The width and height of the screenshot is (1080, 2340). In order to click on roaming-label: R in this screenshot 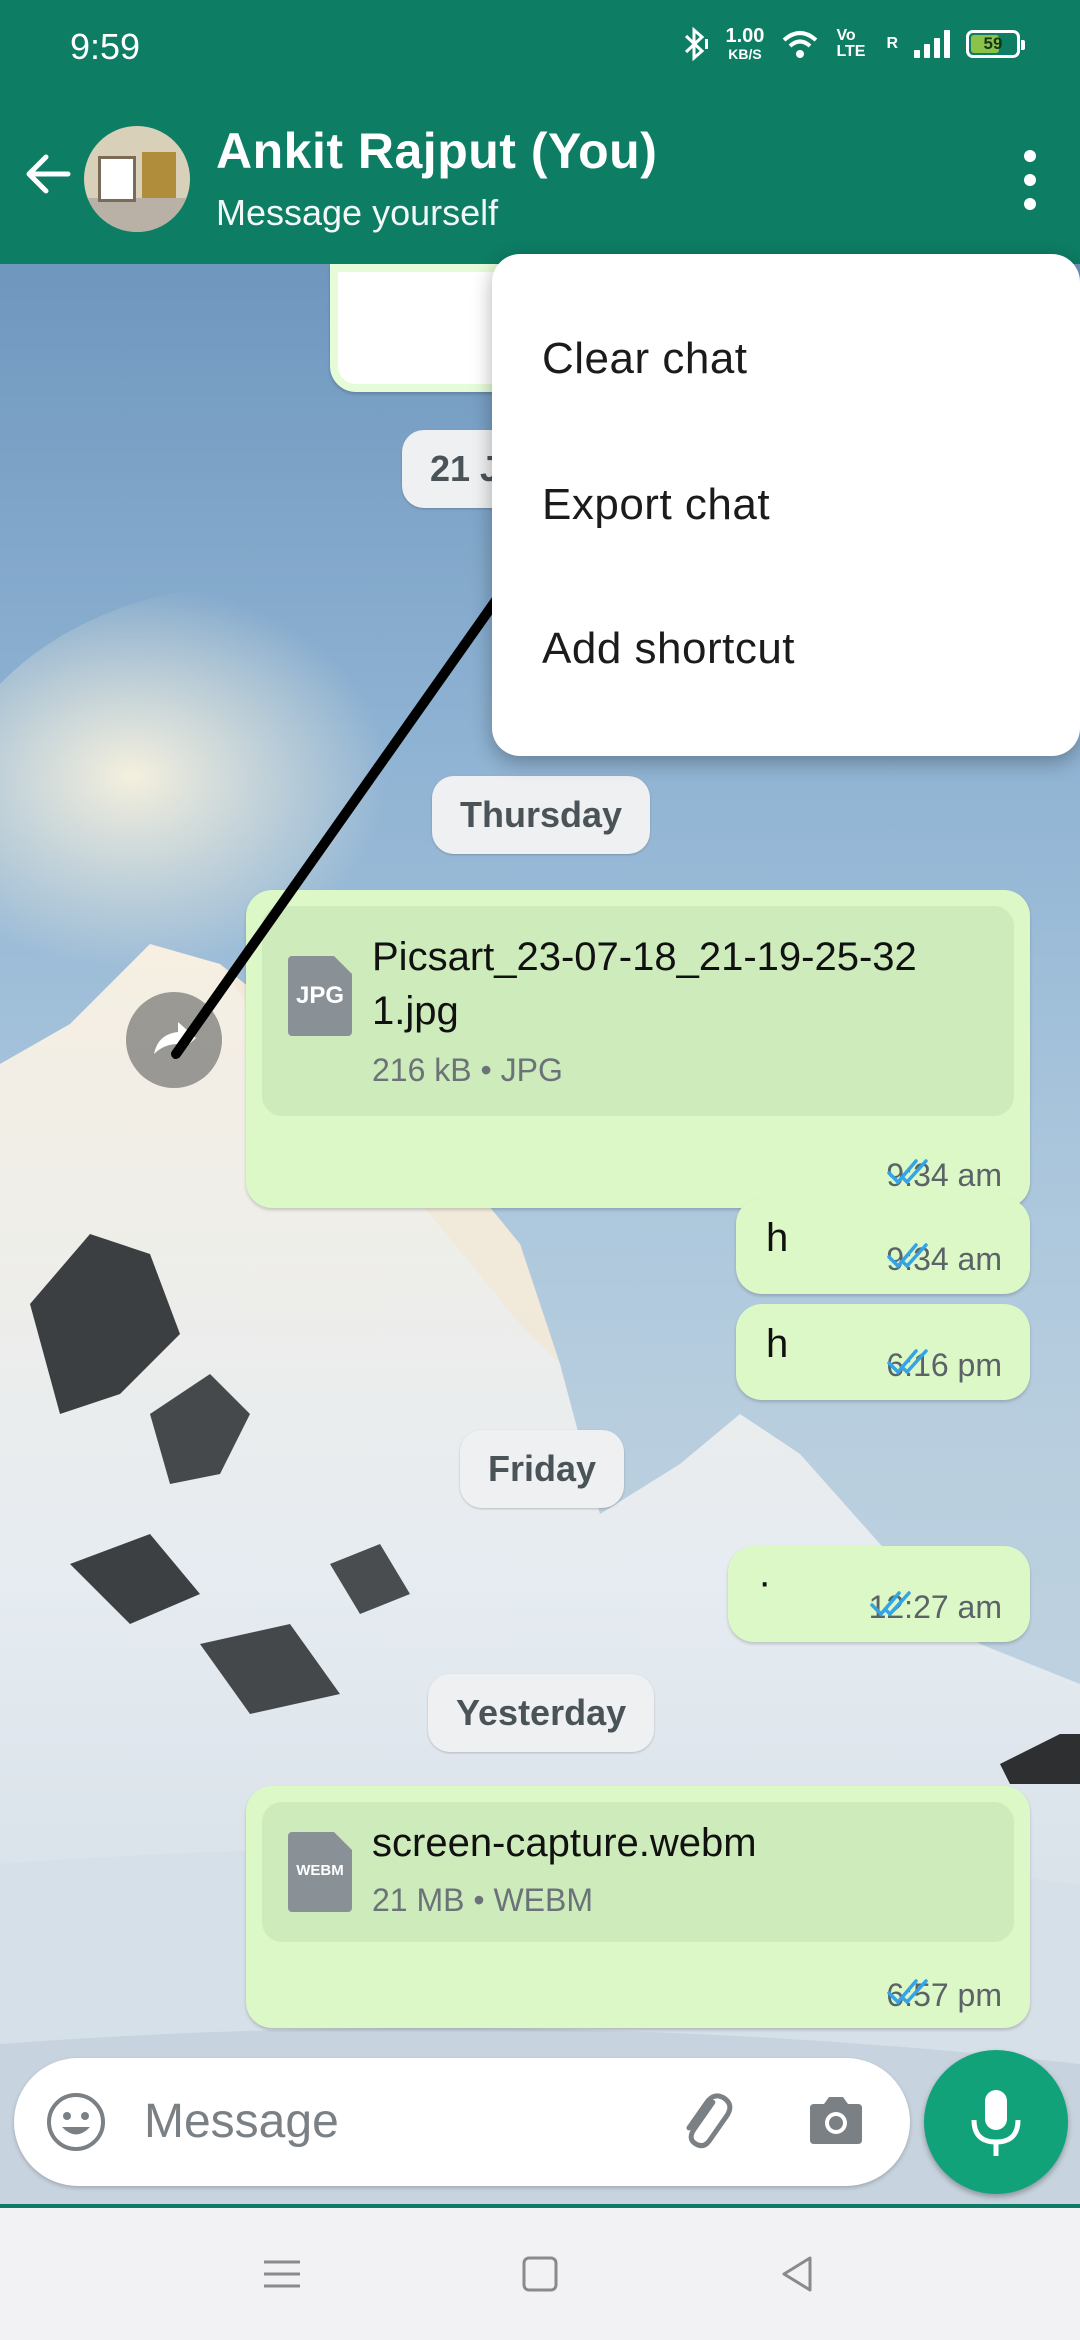, I will do `click(892, 43)`.